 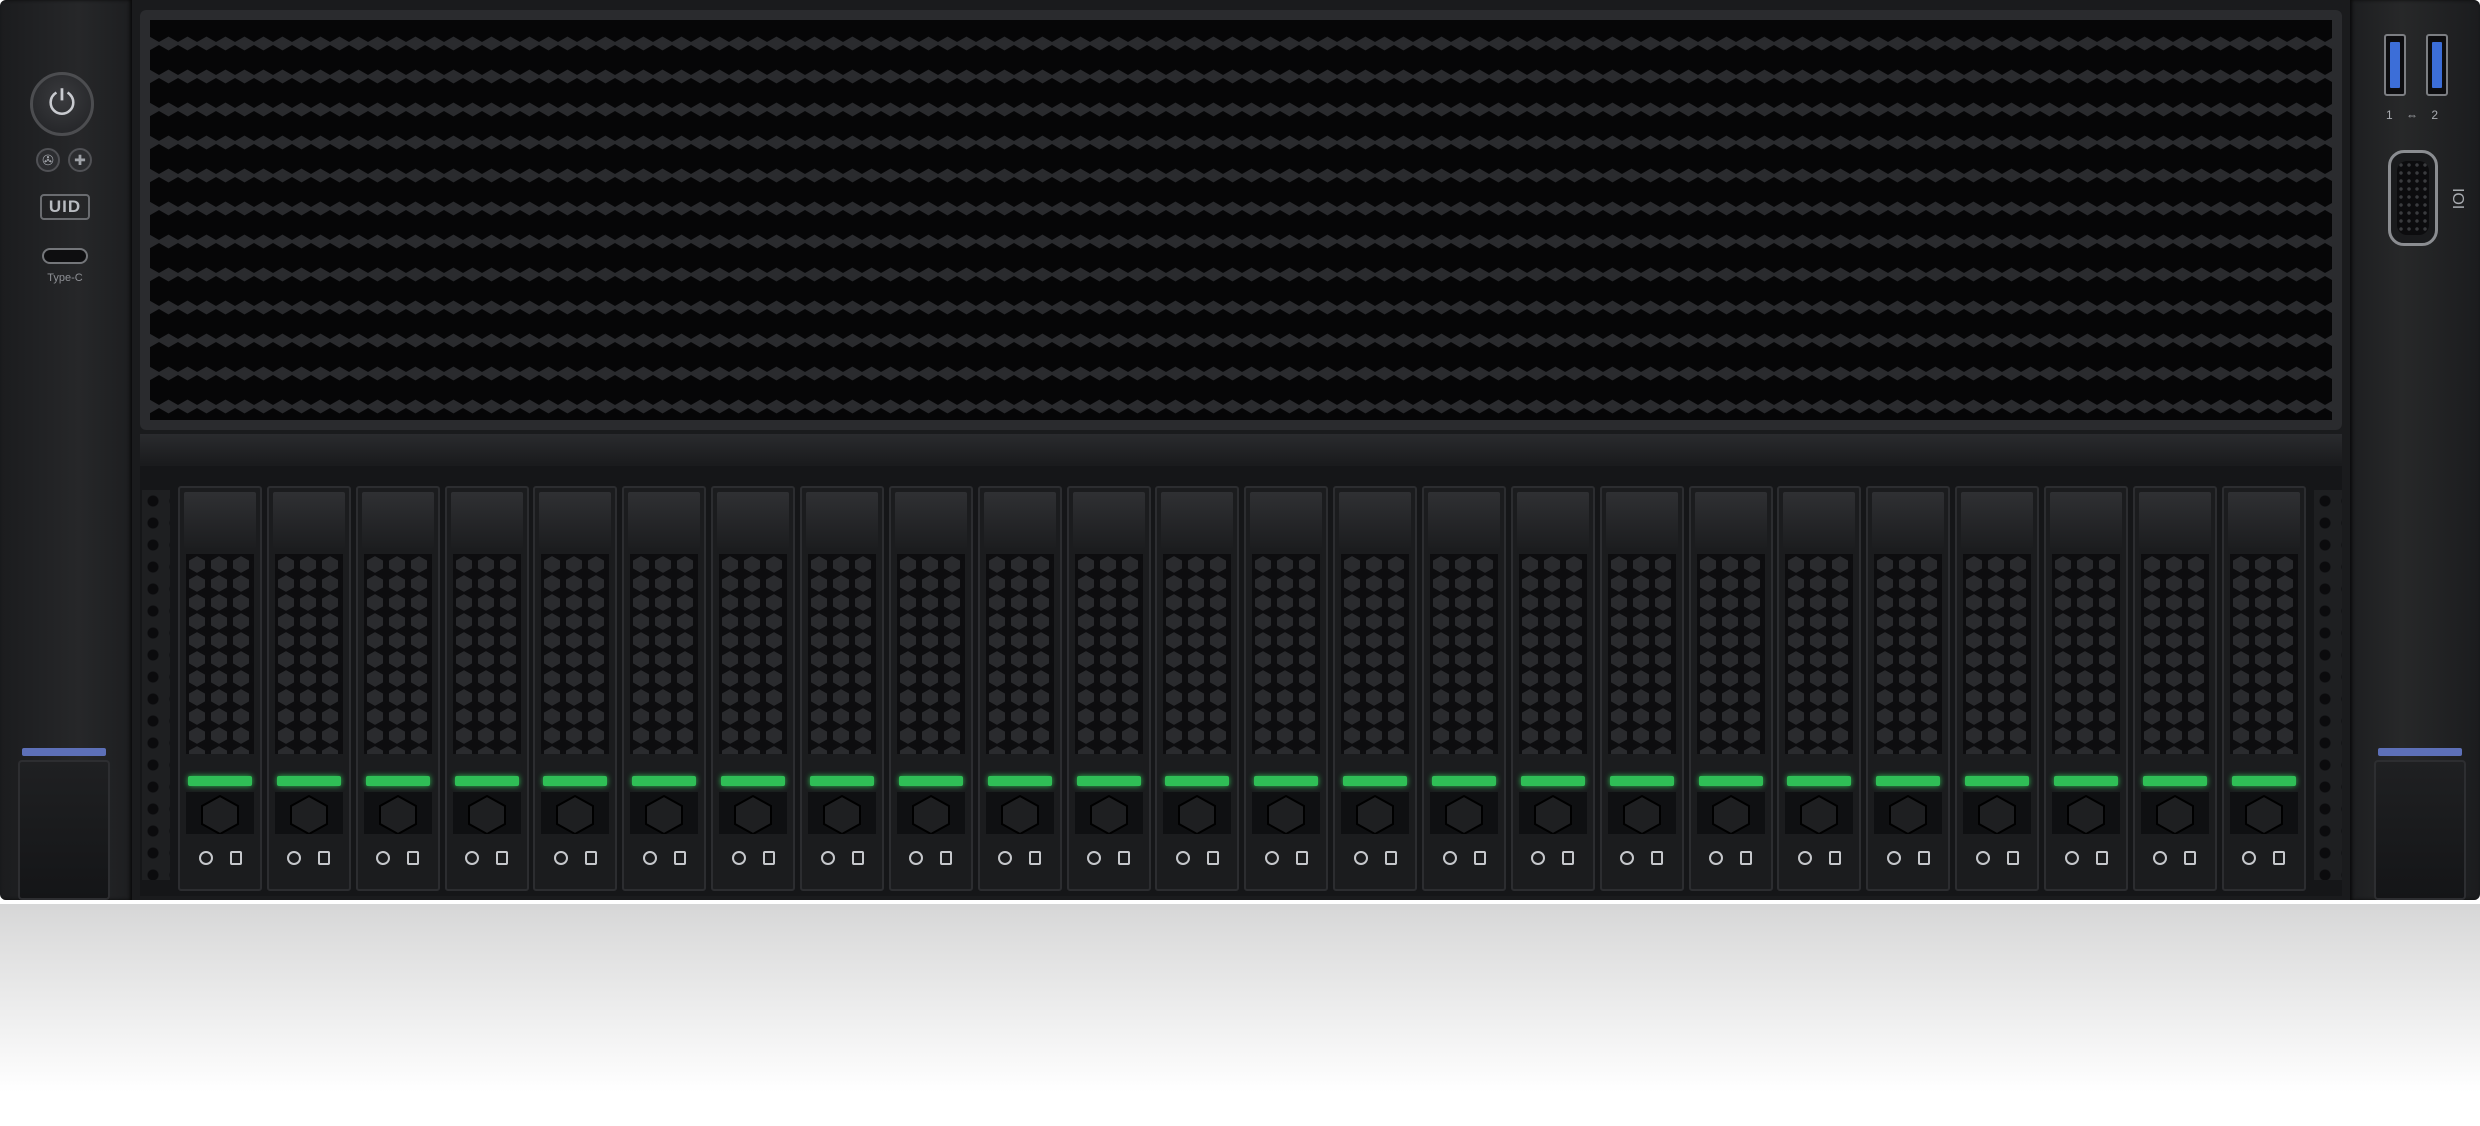 I want to click on usb-label-2: 2, so click(x=2435, y=115).